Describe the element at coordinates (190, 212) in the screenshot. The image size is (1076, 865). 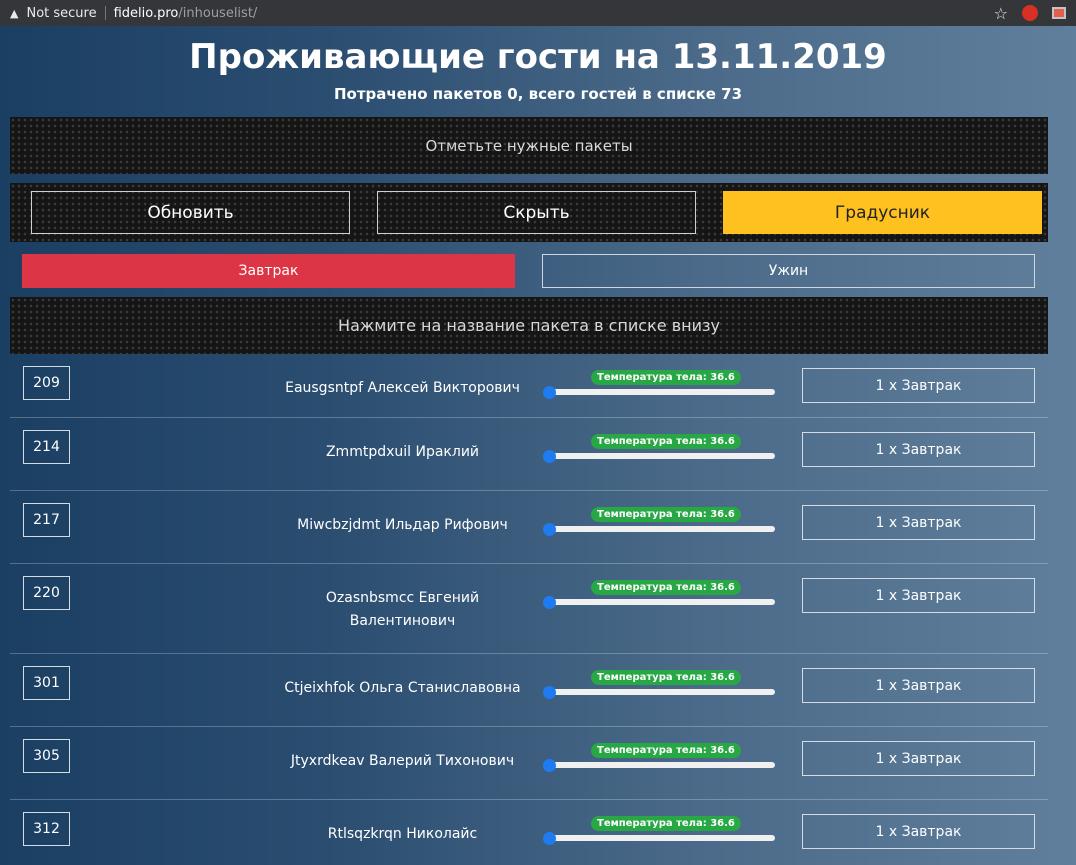
I see `refresh-button: Обновить` at that location.